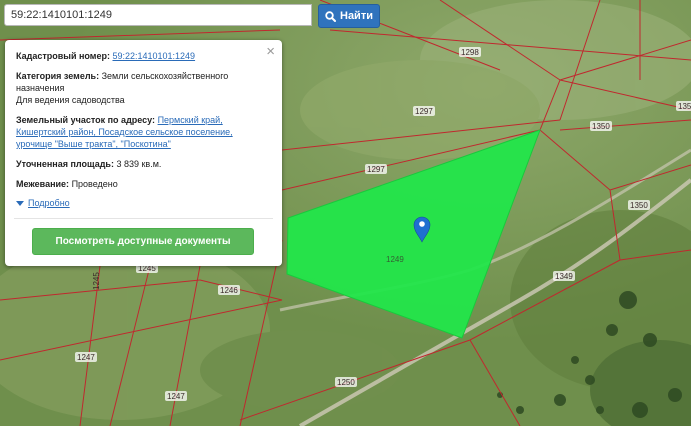 This screenshot has width=691, height=426. What do you see at coordinates (395, 259) in the screenshot?
I see `selected-parcel-label: 1249` at bounding box center [395, 259].